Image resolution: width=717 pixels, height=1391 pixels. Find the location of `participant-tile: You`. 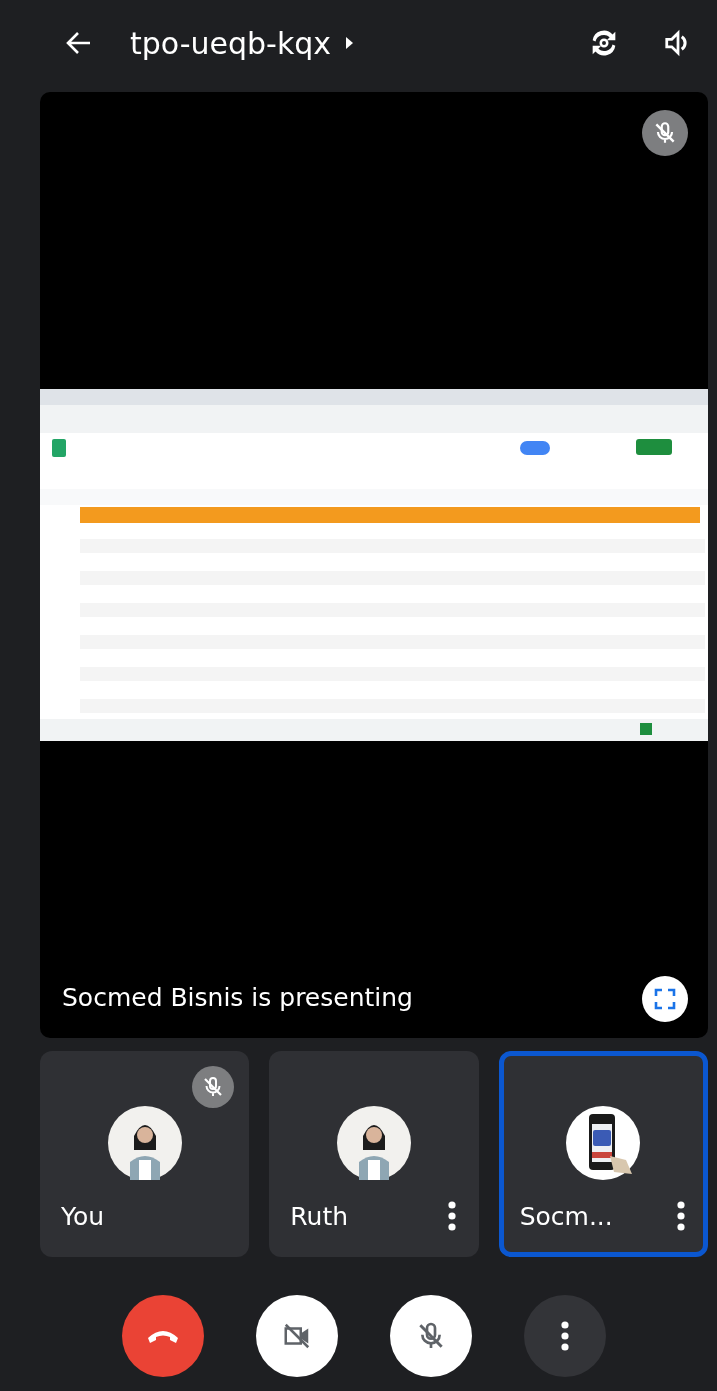

participant-tile: You is located at coordinates (145, 1154).